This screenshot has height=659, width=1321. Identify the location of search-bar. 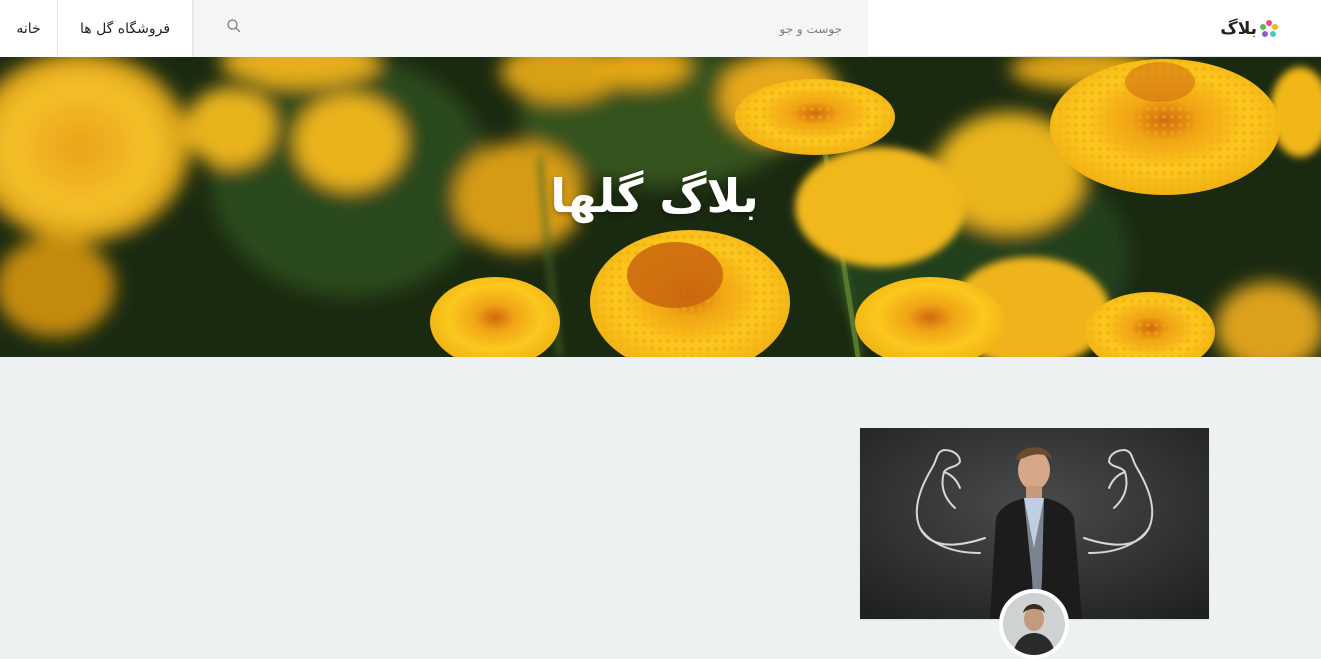
(530, 28).